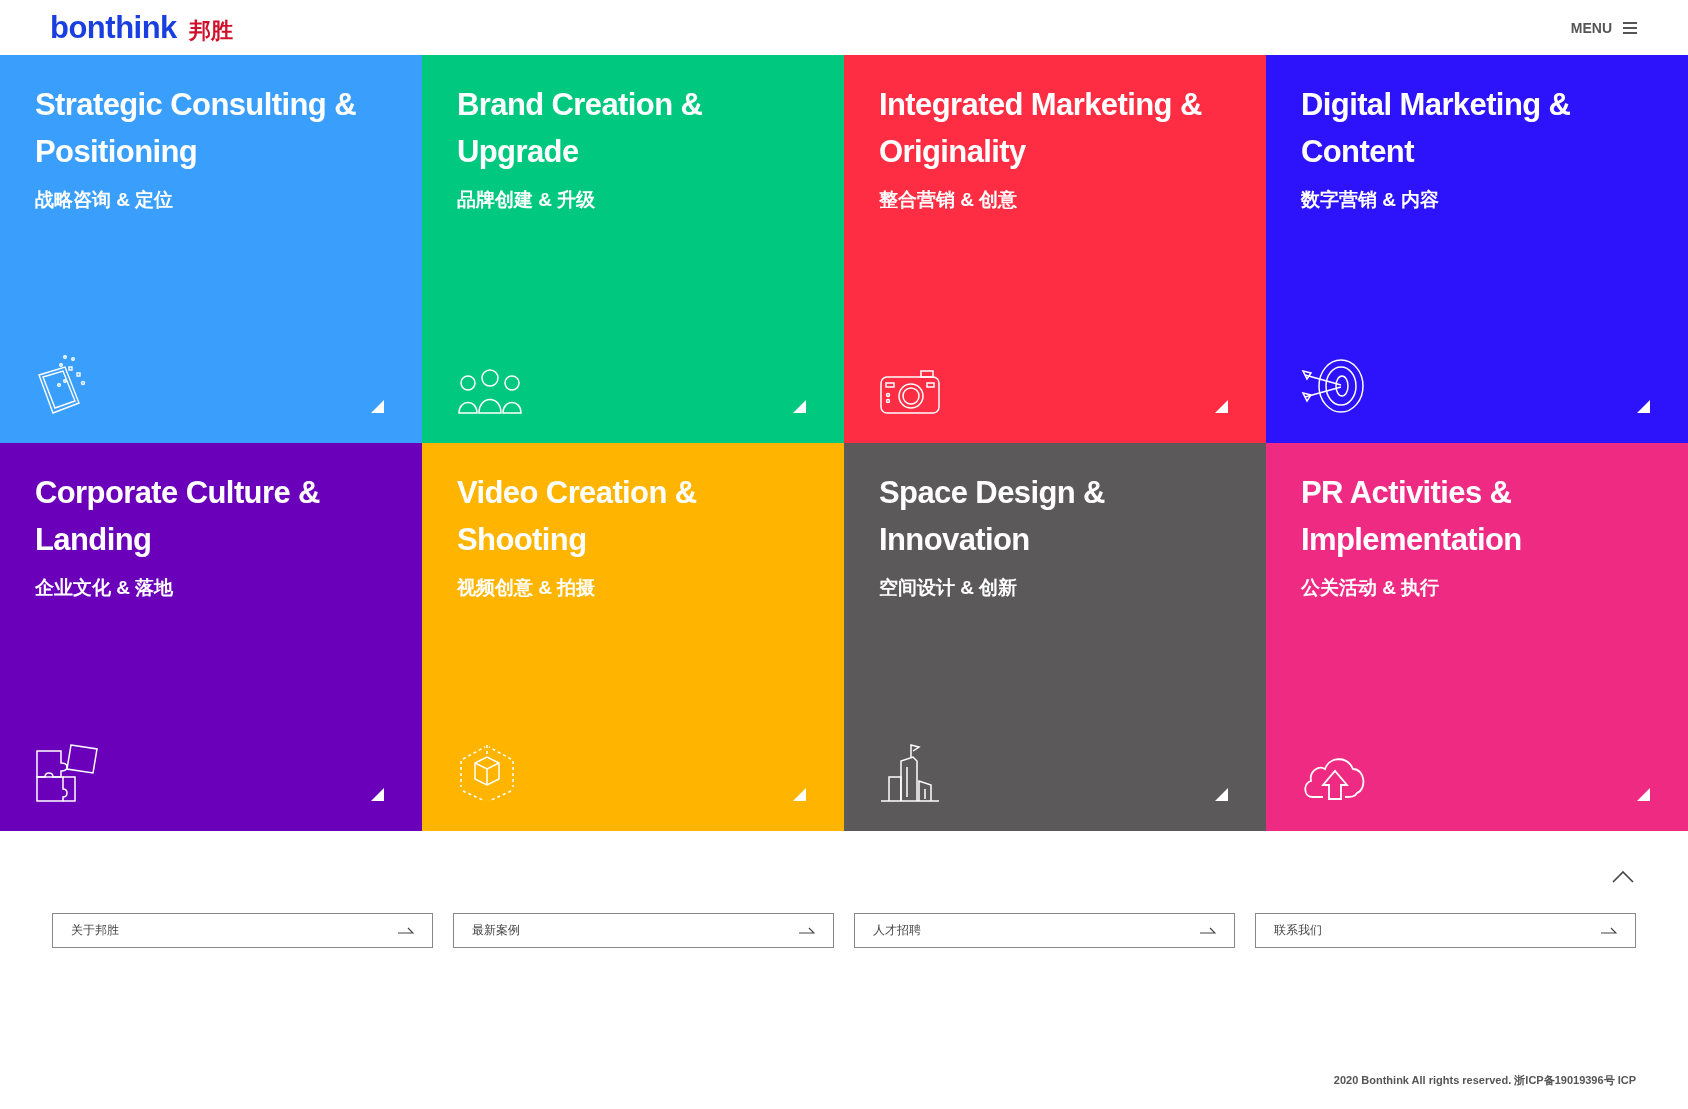  I want to click on service-tile: Digital Marketing & Content 数字营销 & 内容, so click(1477, 249).